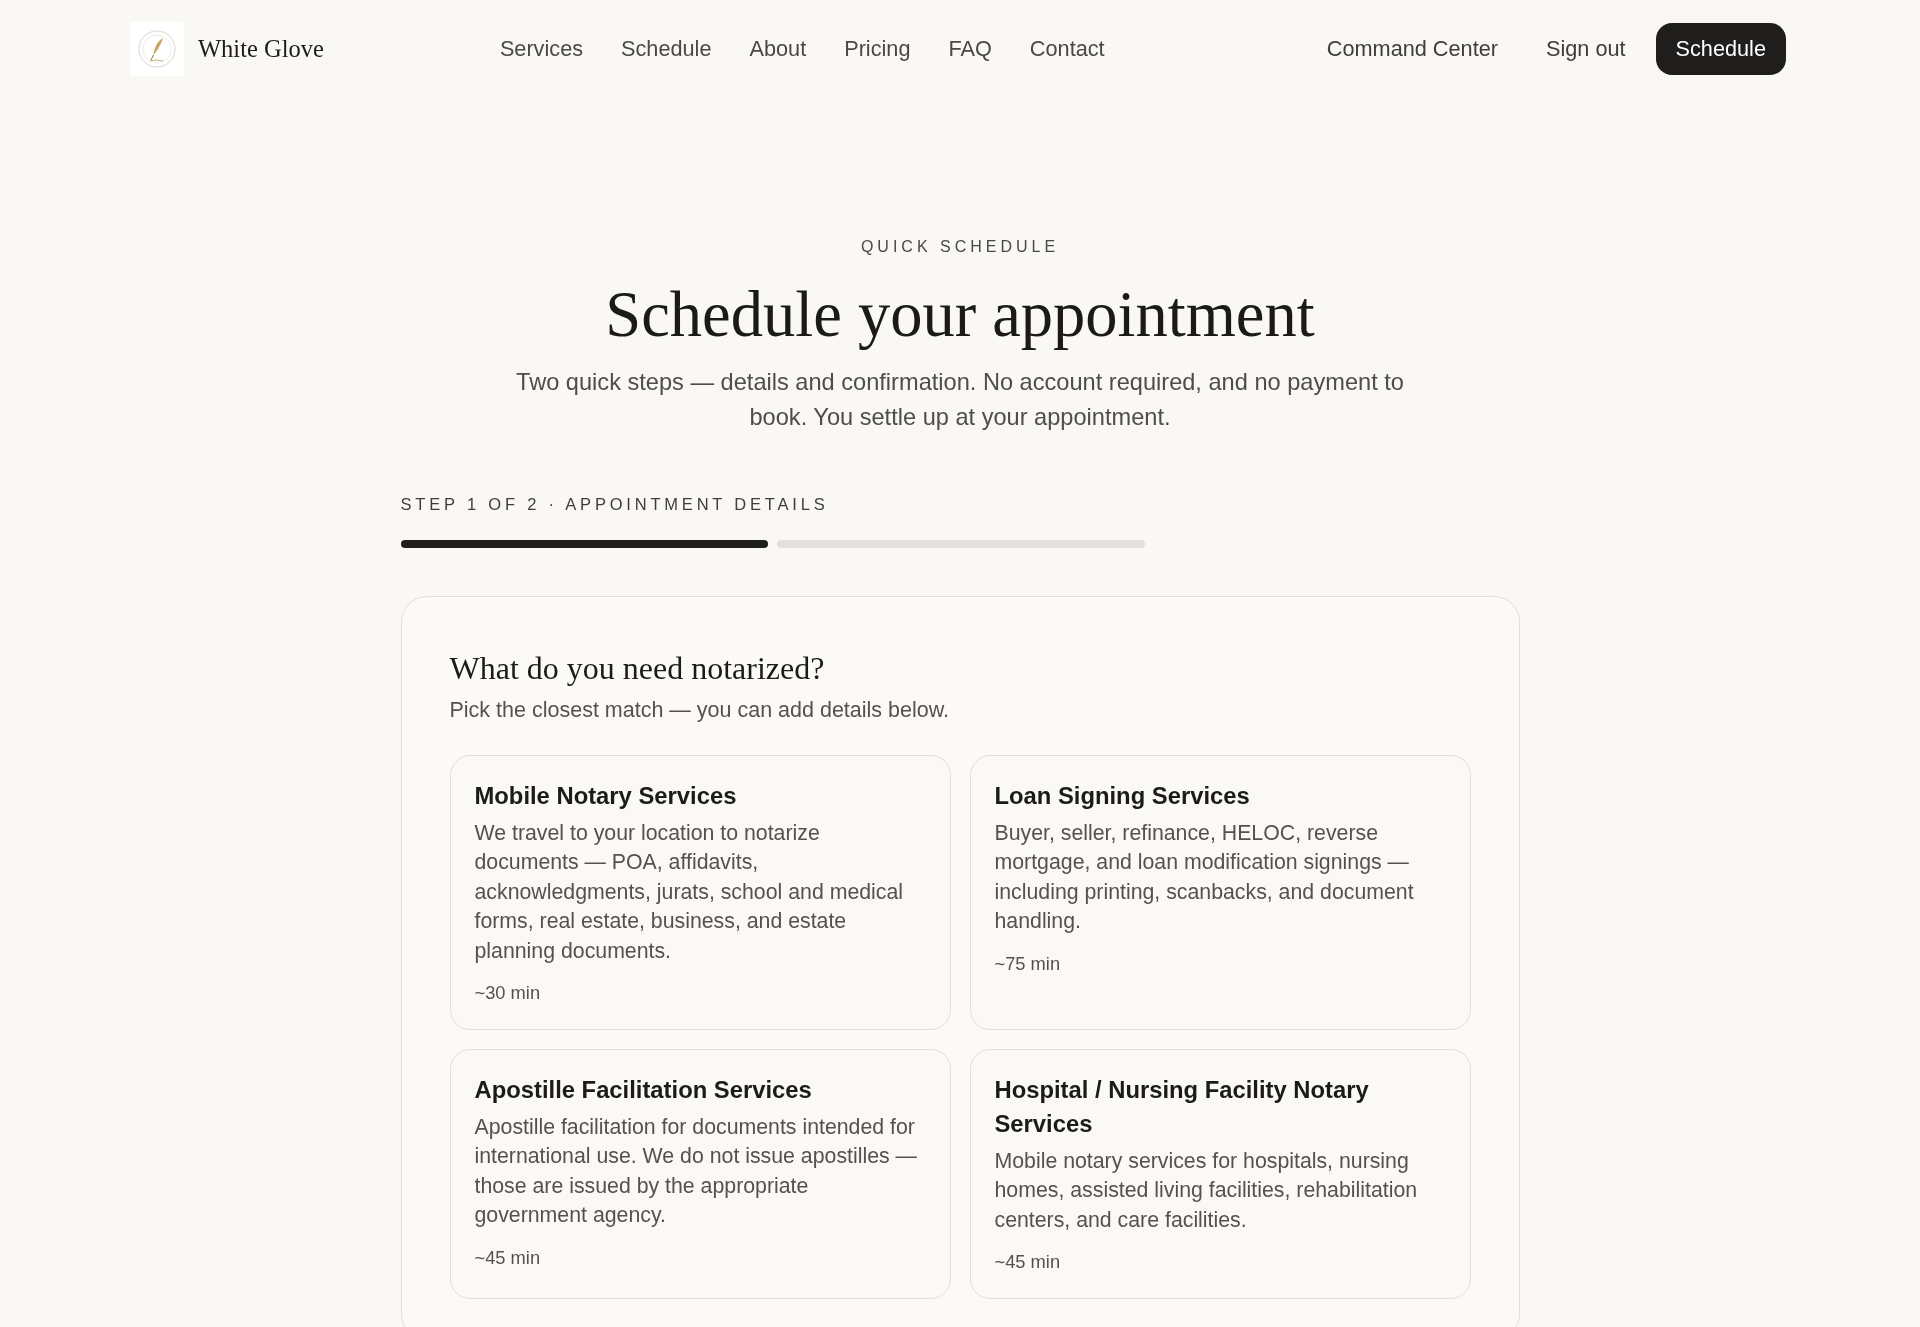  What do you see at coordinates (1027, 963) in the screenshot?
I see `option-duration: ~75 min` at bounding box center [1027, 963].